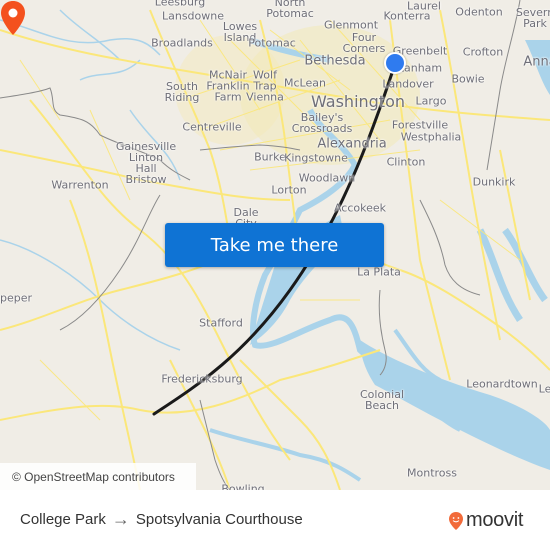  Describe the element at coordinates (432, 473) in the screenshot. I see `place-label: Montross` at that location.